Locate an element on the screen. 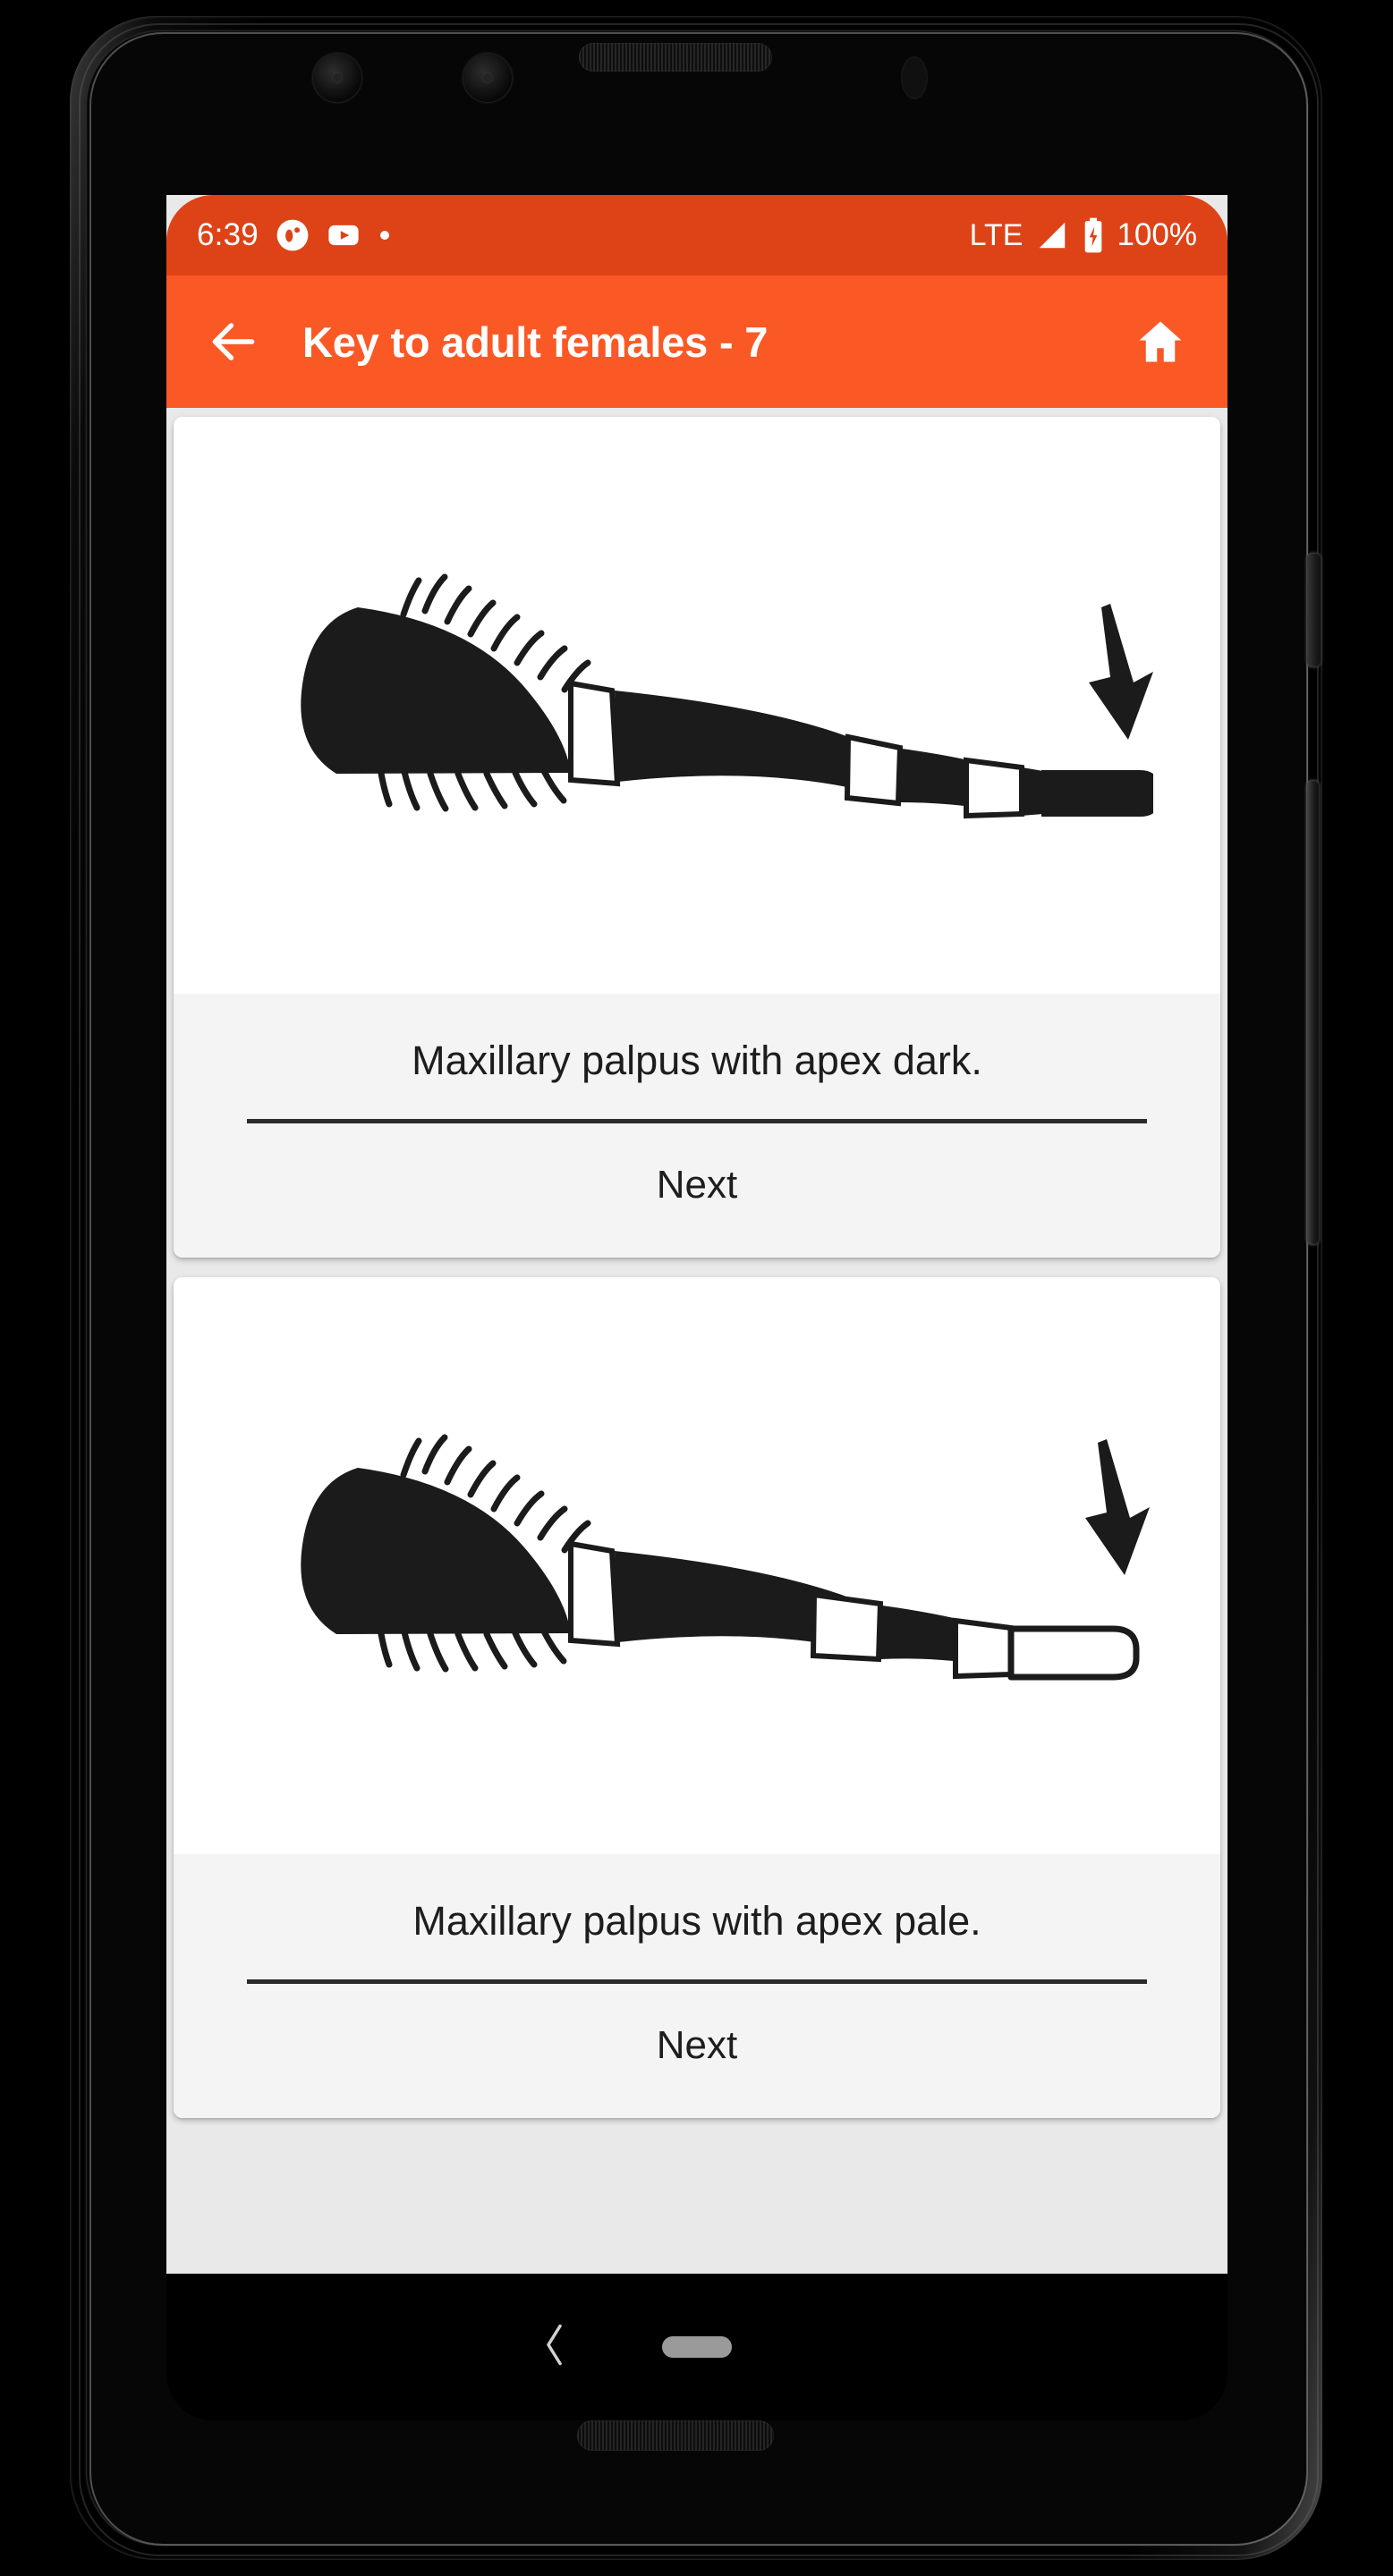  app-bar: Key to adult females - 7 is located at coordinates (696, 341).